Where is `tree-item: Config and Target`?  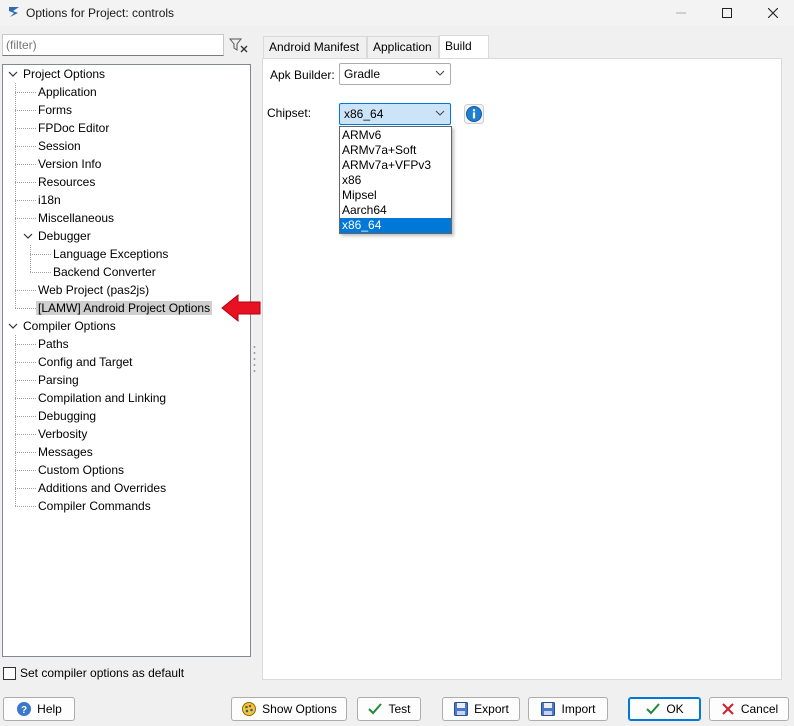 tree-item: Config and Target is located at coordinates (85, 362).